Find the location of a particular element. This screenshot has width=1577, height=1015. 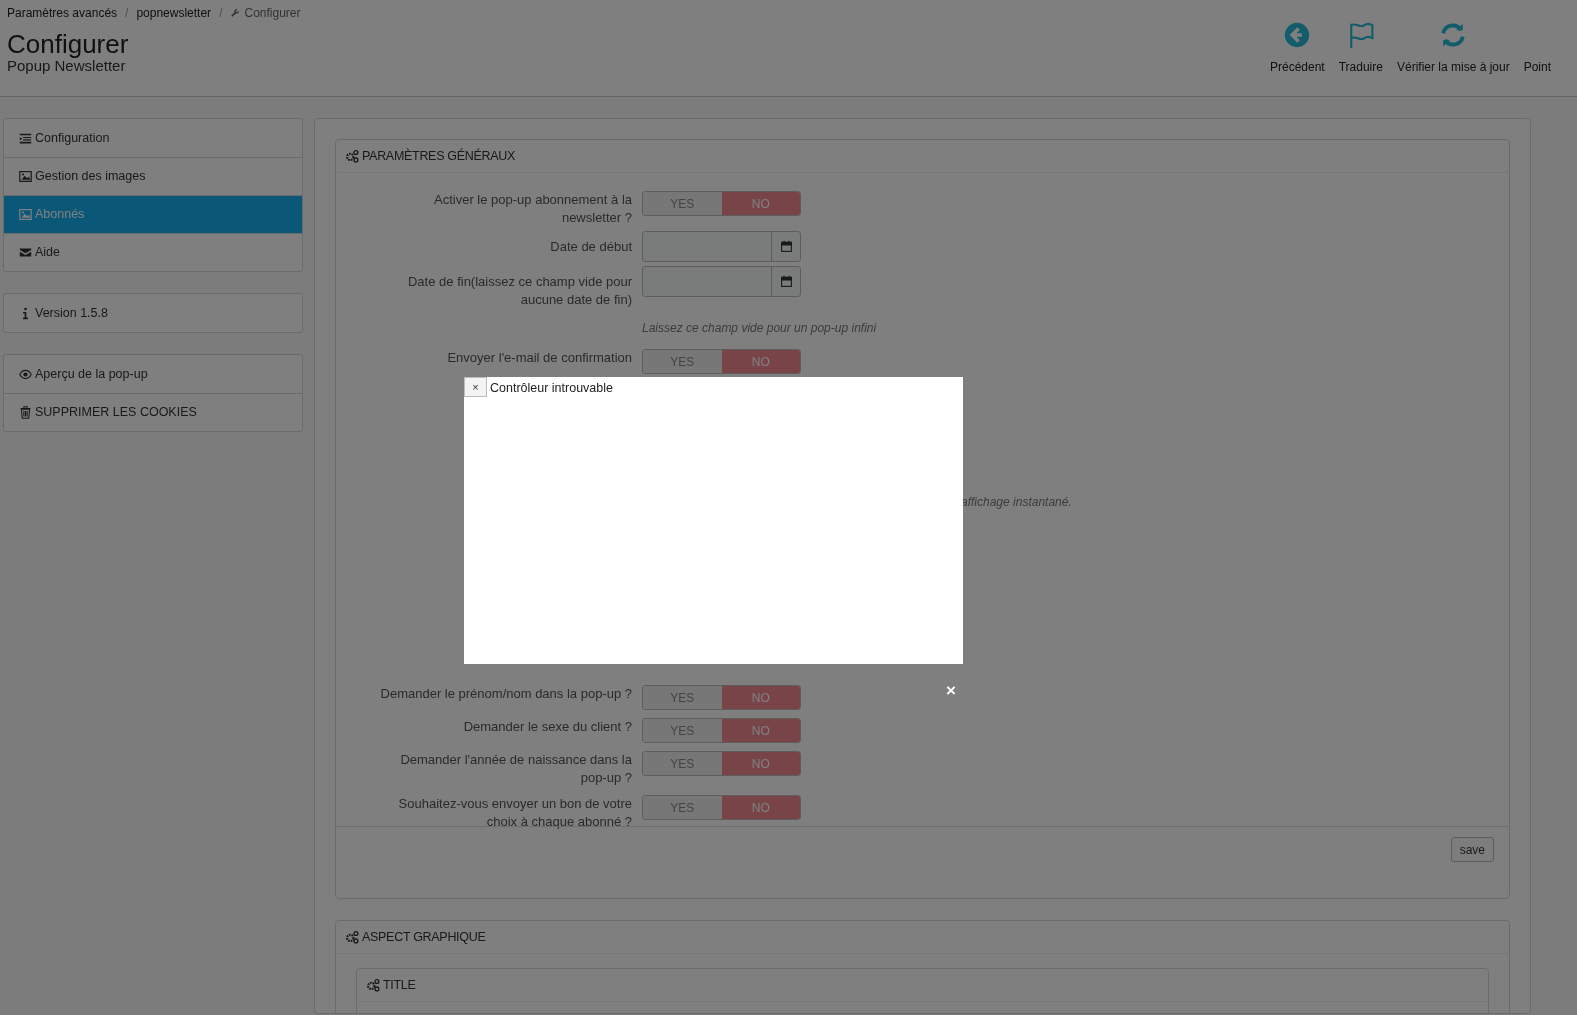

field-label: Demander le prénom/nom dans la pop-up ? is located at coordinates (506, 693).